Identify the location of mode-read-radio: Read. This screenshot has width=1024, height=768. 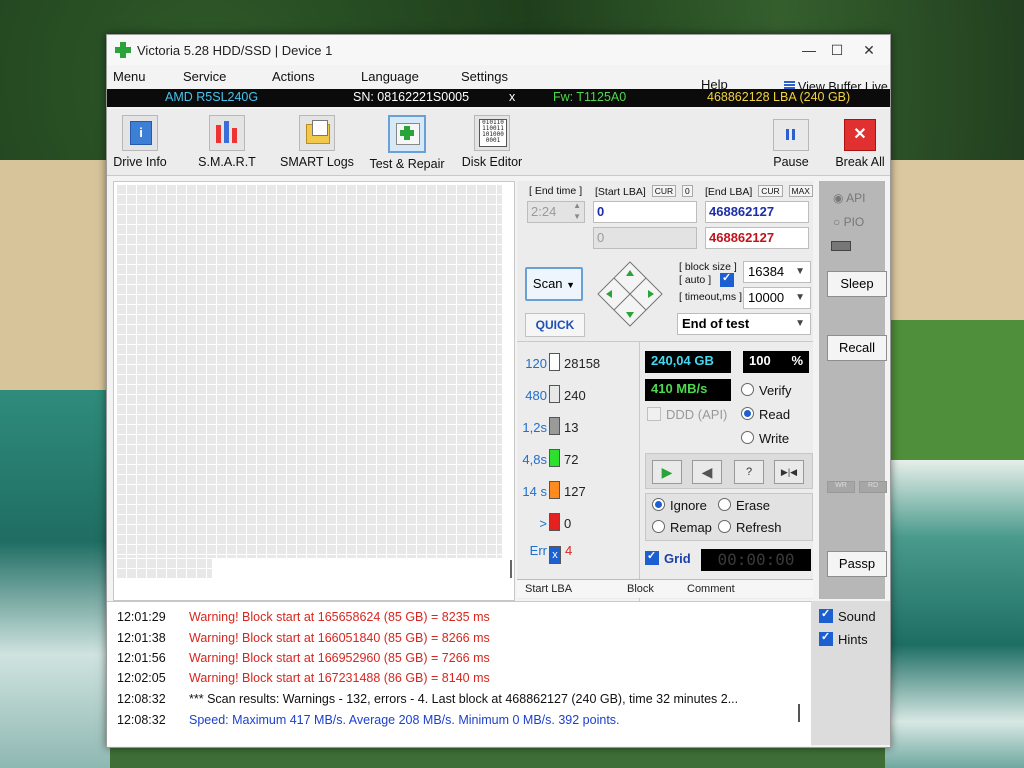
(765, 414).